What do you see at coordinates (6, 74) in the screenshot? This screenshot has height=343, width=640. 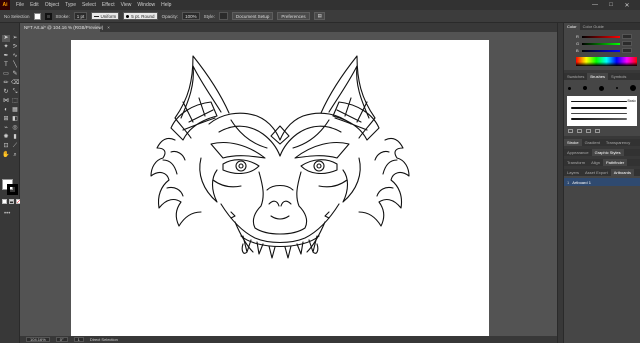 I see `rectangle-tool-icon: ▭` at bounding box center [6, 74].